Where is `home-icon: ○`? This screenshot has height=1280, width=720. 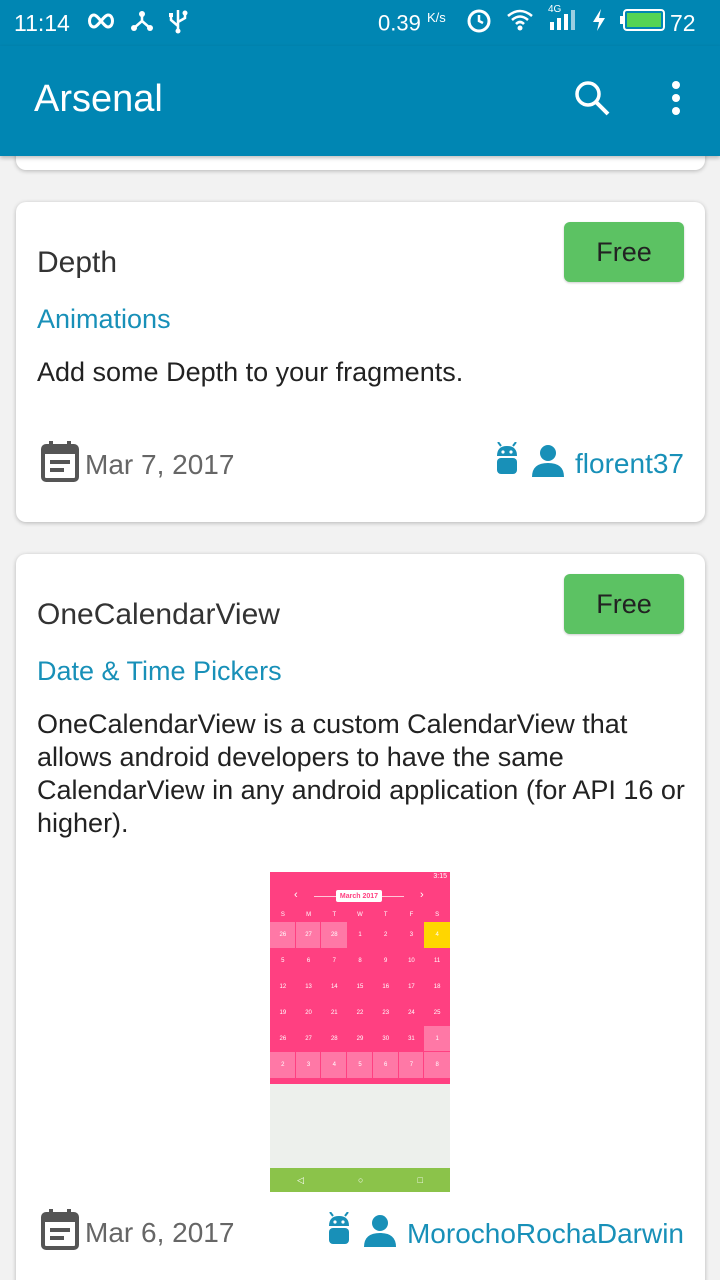 home-icon: ○ is located at coordinates (361, 1180).